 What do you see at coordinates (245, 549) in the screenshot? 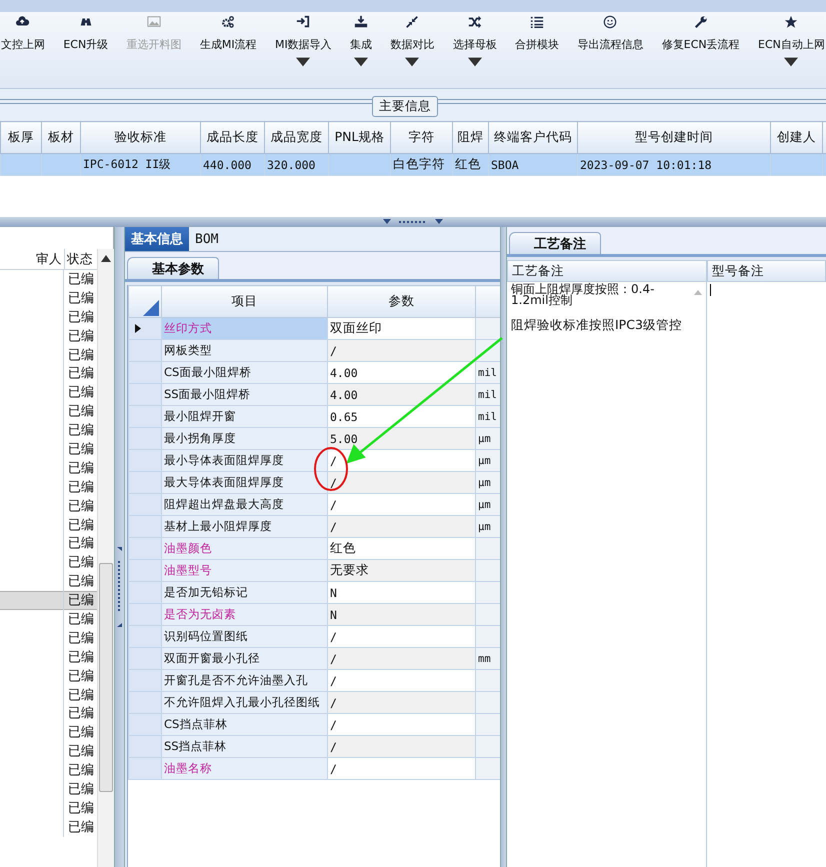
I see `parameter-name: 油墨颜色` at bounding box center [245, 549].